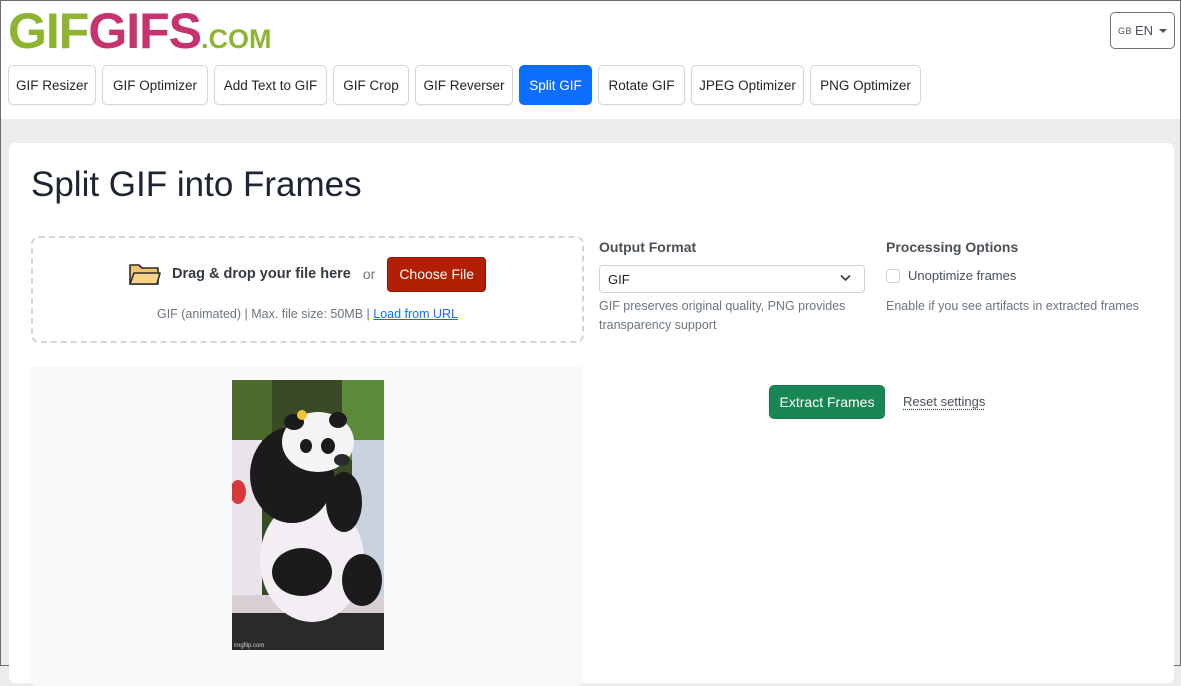 Image resolution: width=1181 pixels, height=686 pixels. Describe the element at coordinates (236, 39) in the screenshot. I see `logo-domain: .COM` at that location.